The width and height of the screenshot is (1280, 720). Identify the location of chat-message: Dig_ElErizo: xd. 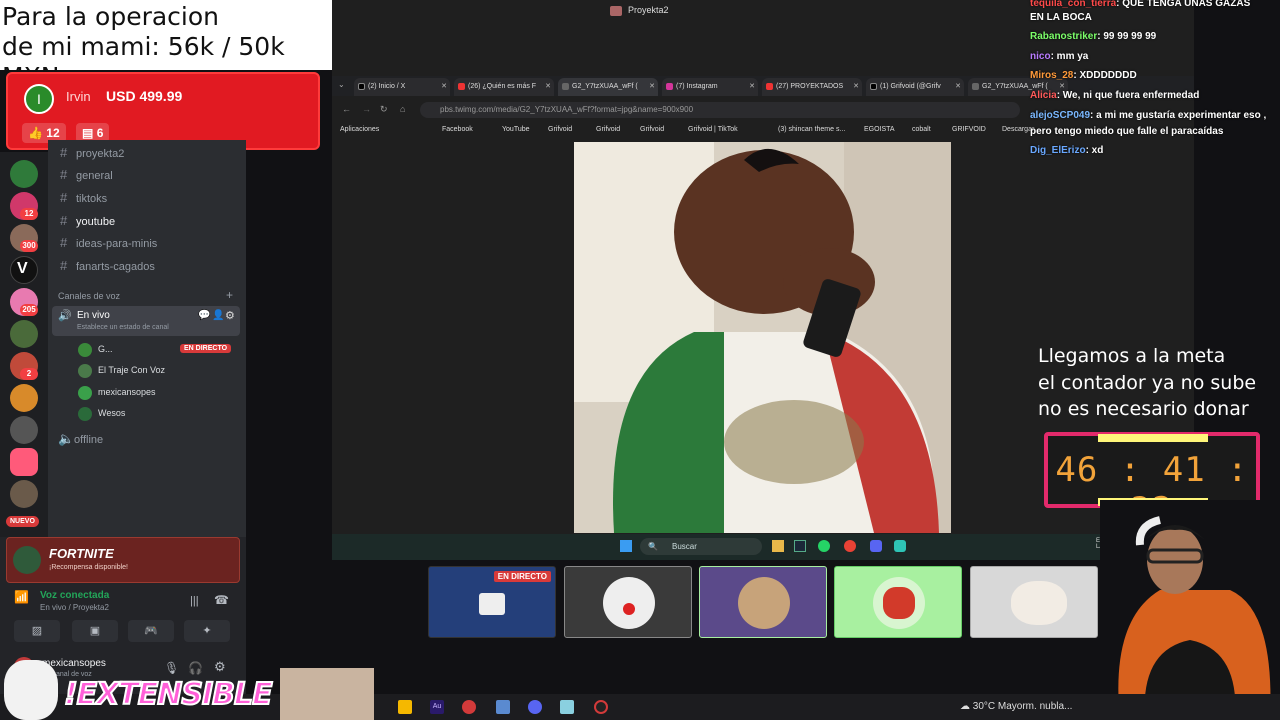
(1067, 150).